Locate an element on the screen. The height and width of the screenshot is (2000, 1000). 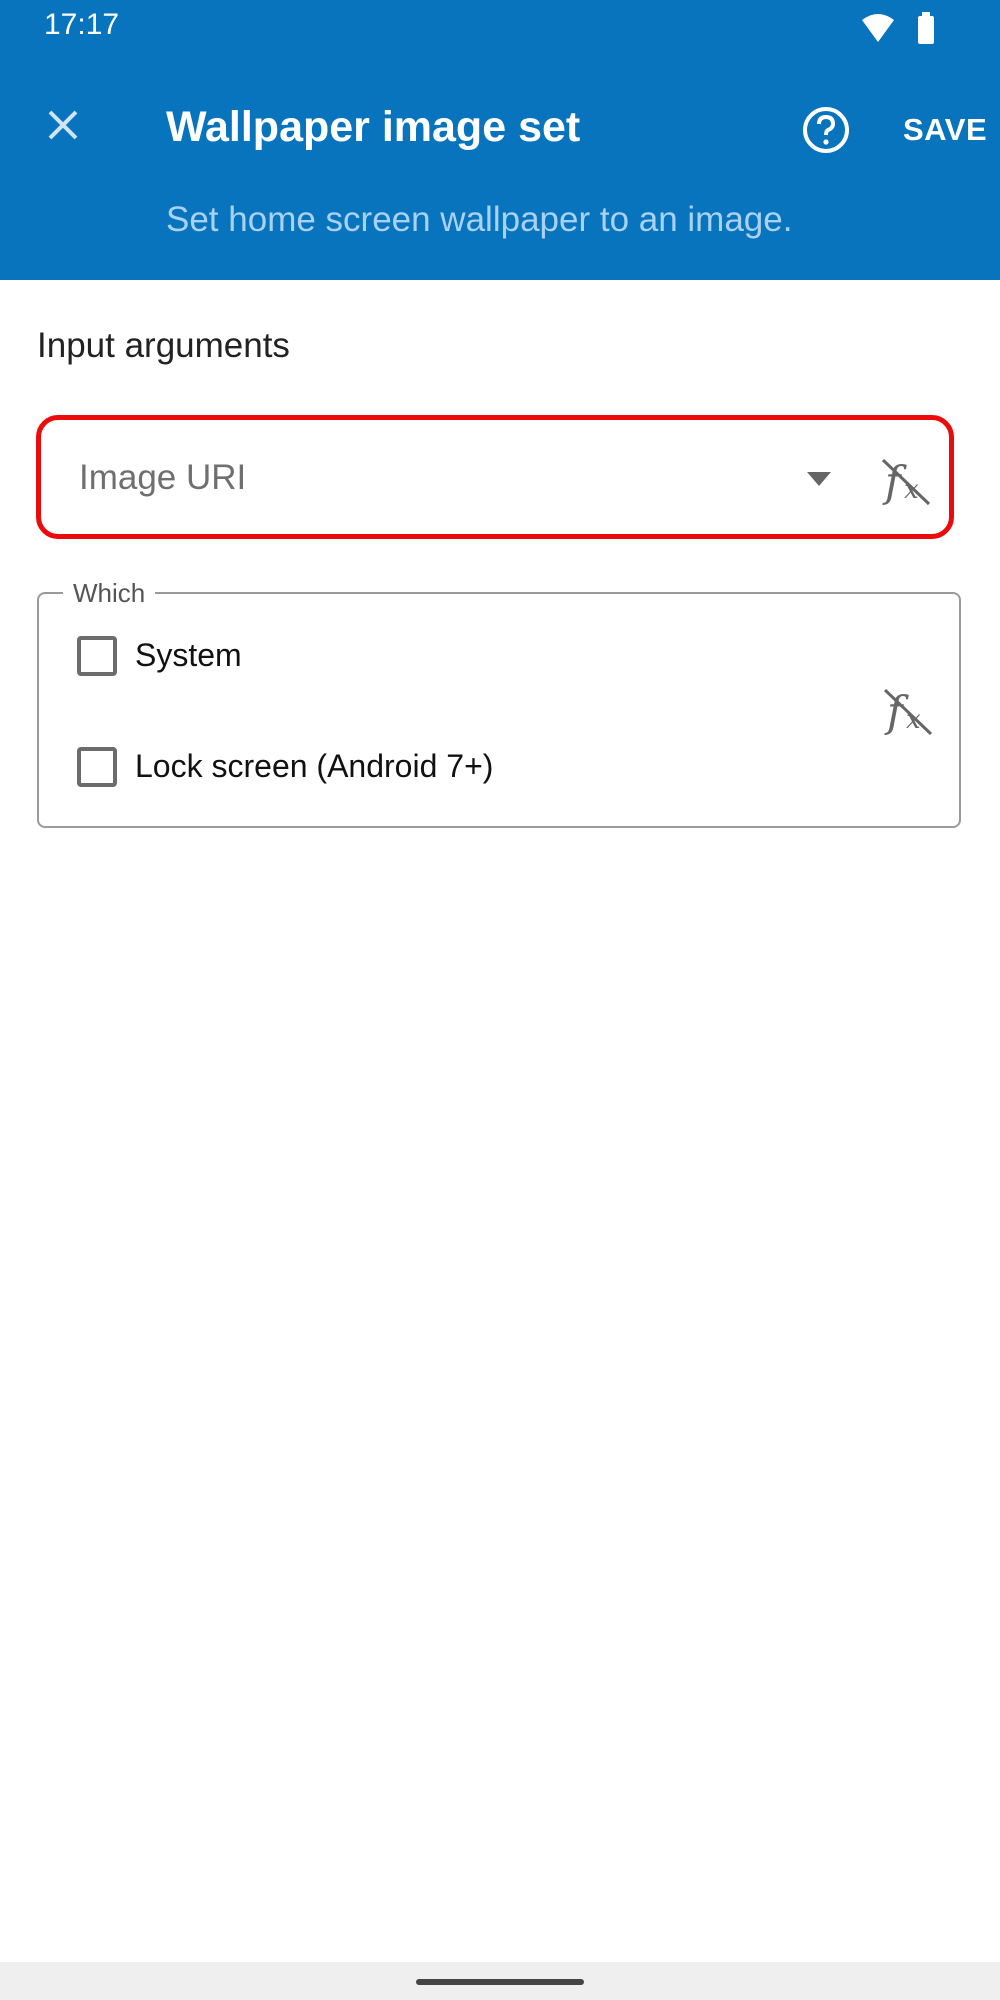
page-subtitle: Set home screen wallpaper to an image. is located at coordinates (479, 219).